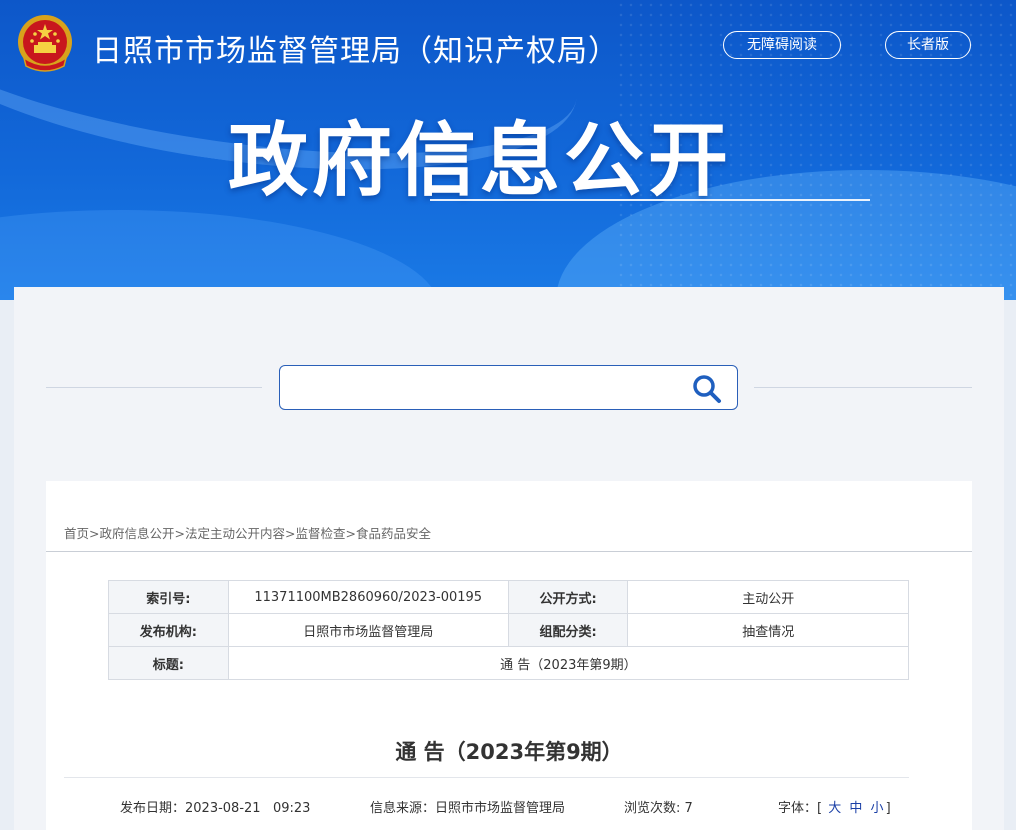  I want to click on breadcrumb-divider, so click(509, 551).